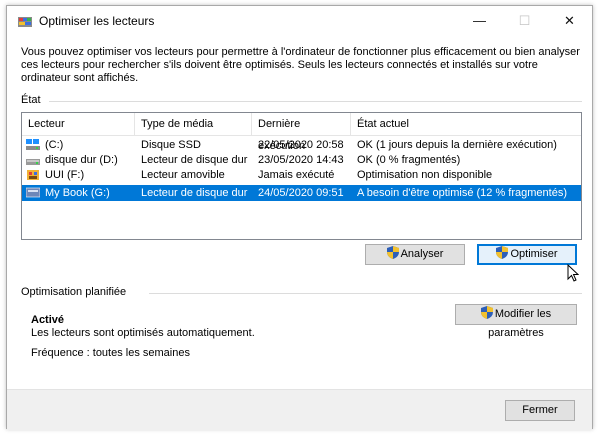 This screenshot has width=600, height=434. Describe the element at coordinates (31, 100) in the screenshot. I see `status-group-label: État` at that location.